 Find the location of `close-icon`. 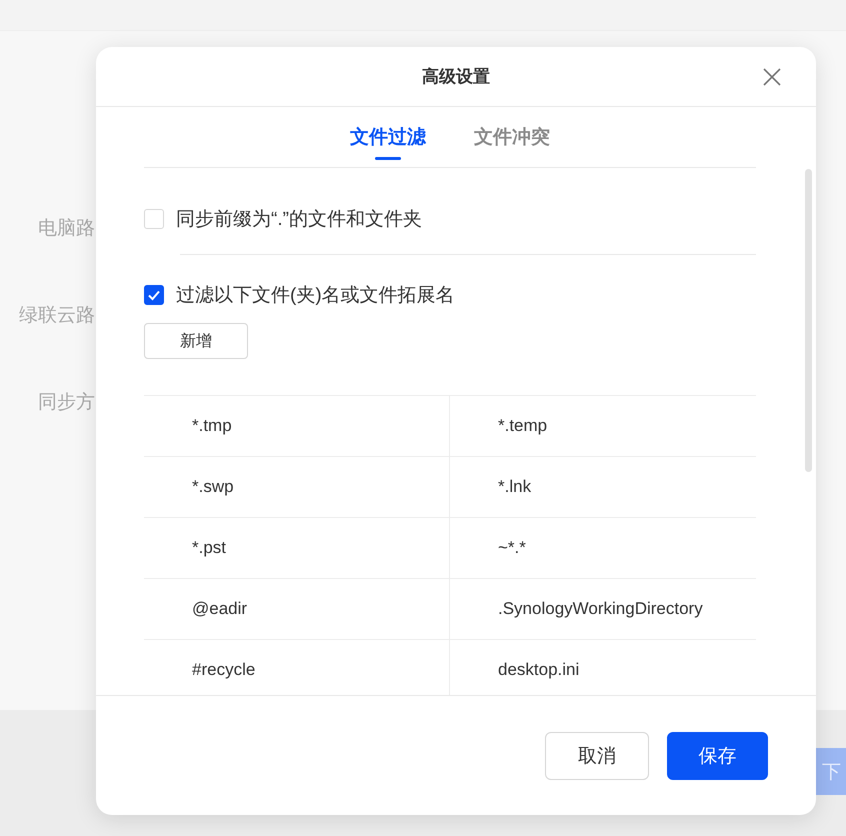

close-icon is located at coordinates (772, 77).